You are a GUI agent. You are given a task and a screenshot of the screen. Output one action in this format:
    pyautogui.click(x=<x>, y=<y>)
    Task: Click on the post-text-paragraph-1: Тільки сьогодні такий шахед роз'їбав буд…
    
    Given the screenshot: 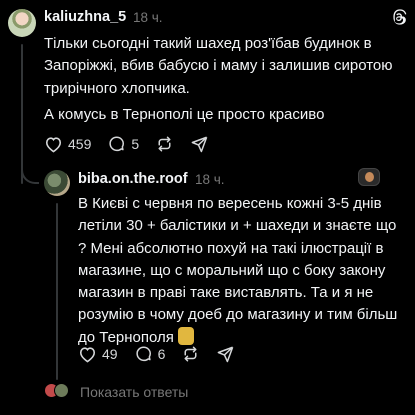 What is the action you would take?
    pyautogui.click(x=218, y=66)
    